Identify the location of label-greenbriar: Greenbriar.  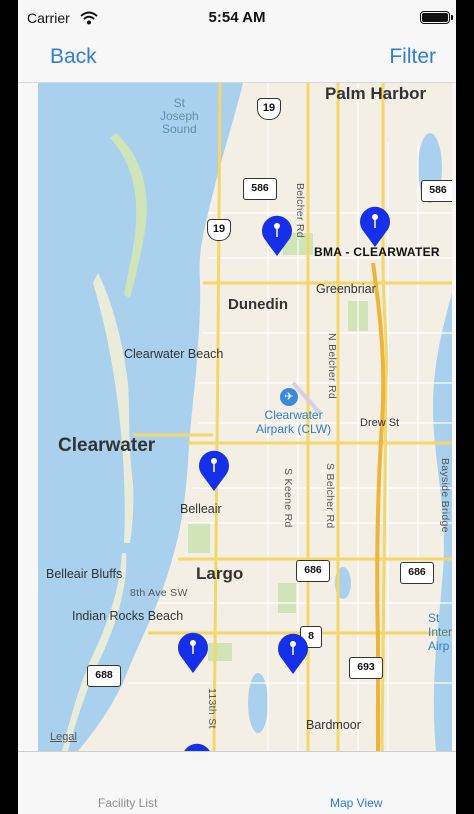
(346, 289).